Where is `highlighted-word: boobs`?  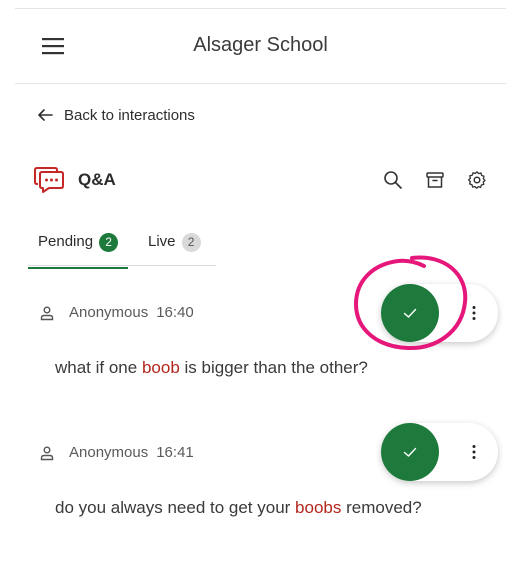 highlighted-word: boobs is located at coordinates (318, 507).